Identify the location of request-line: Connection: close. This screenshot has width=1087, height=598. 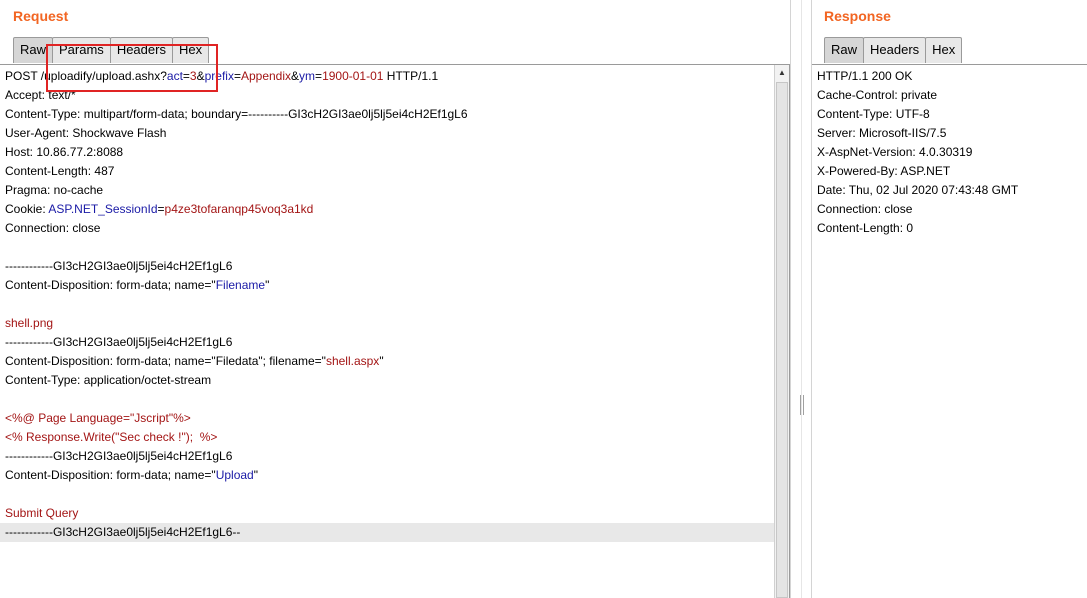
(394, 228).